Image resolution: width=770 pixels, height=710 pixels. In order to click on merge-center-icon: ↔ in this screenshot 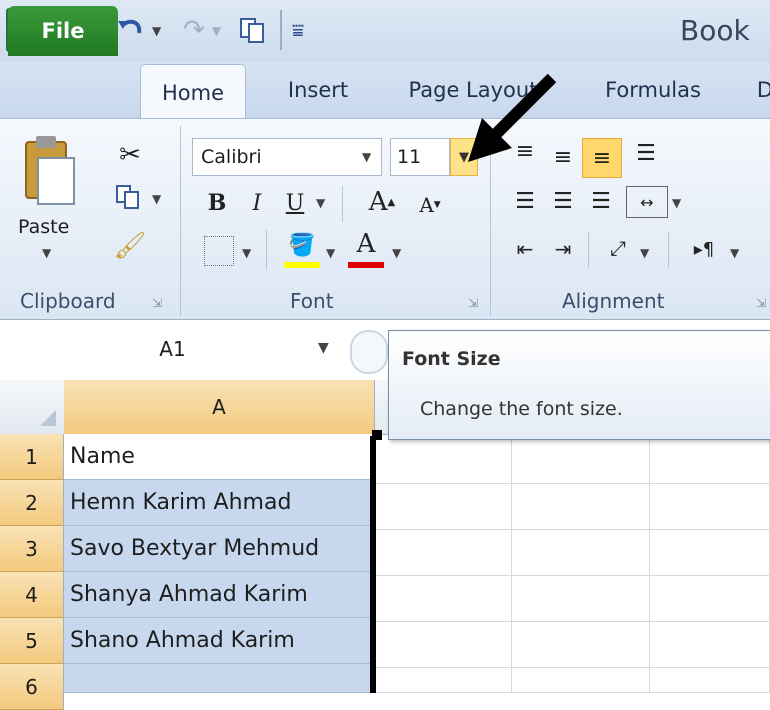, I will do `click(647, 202)`.